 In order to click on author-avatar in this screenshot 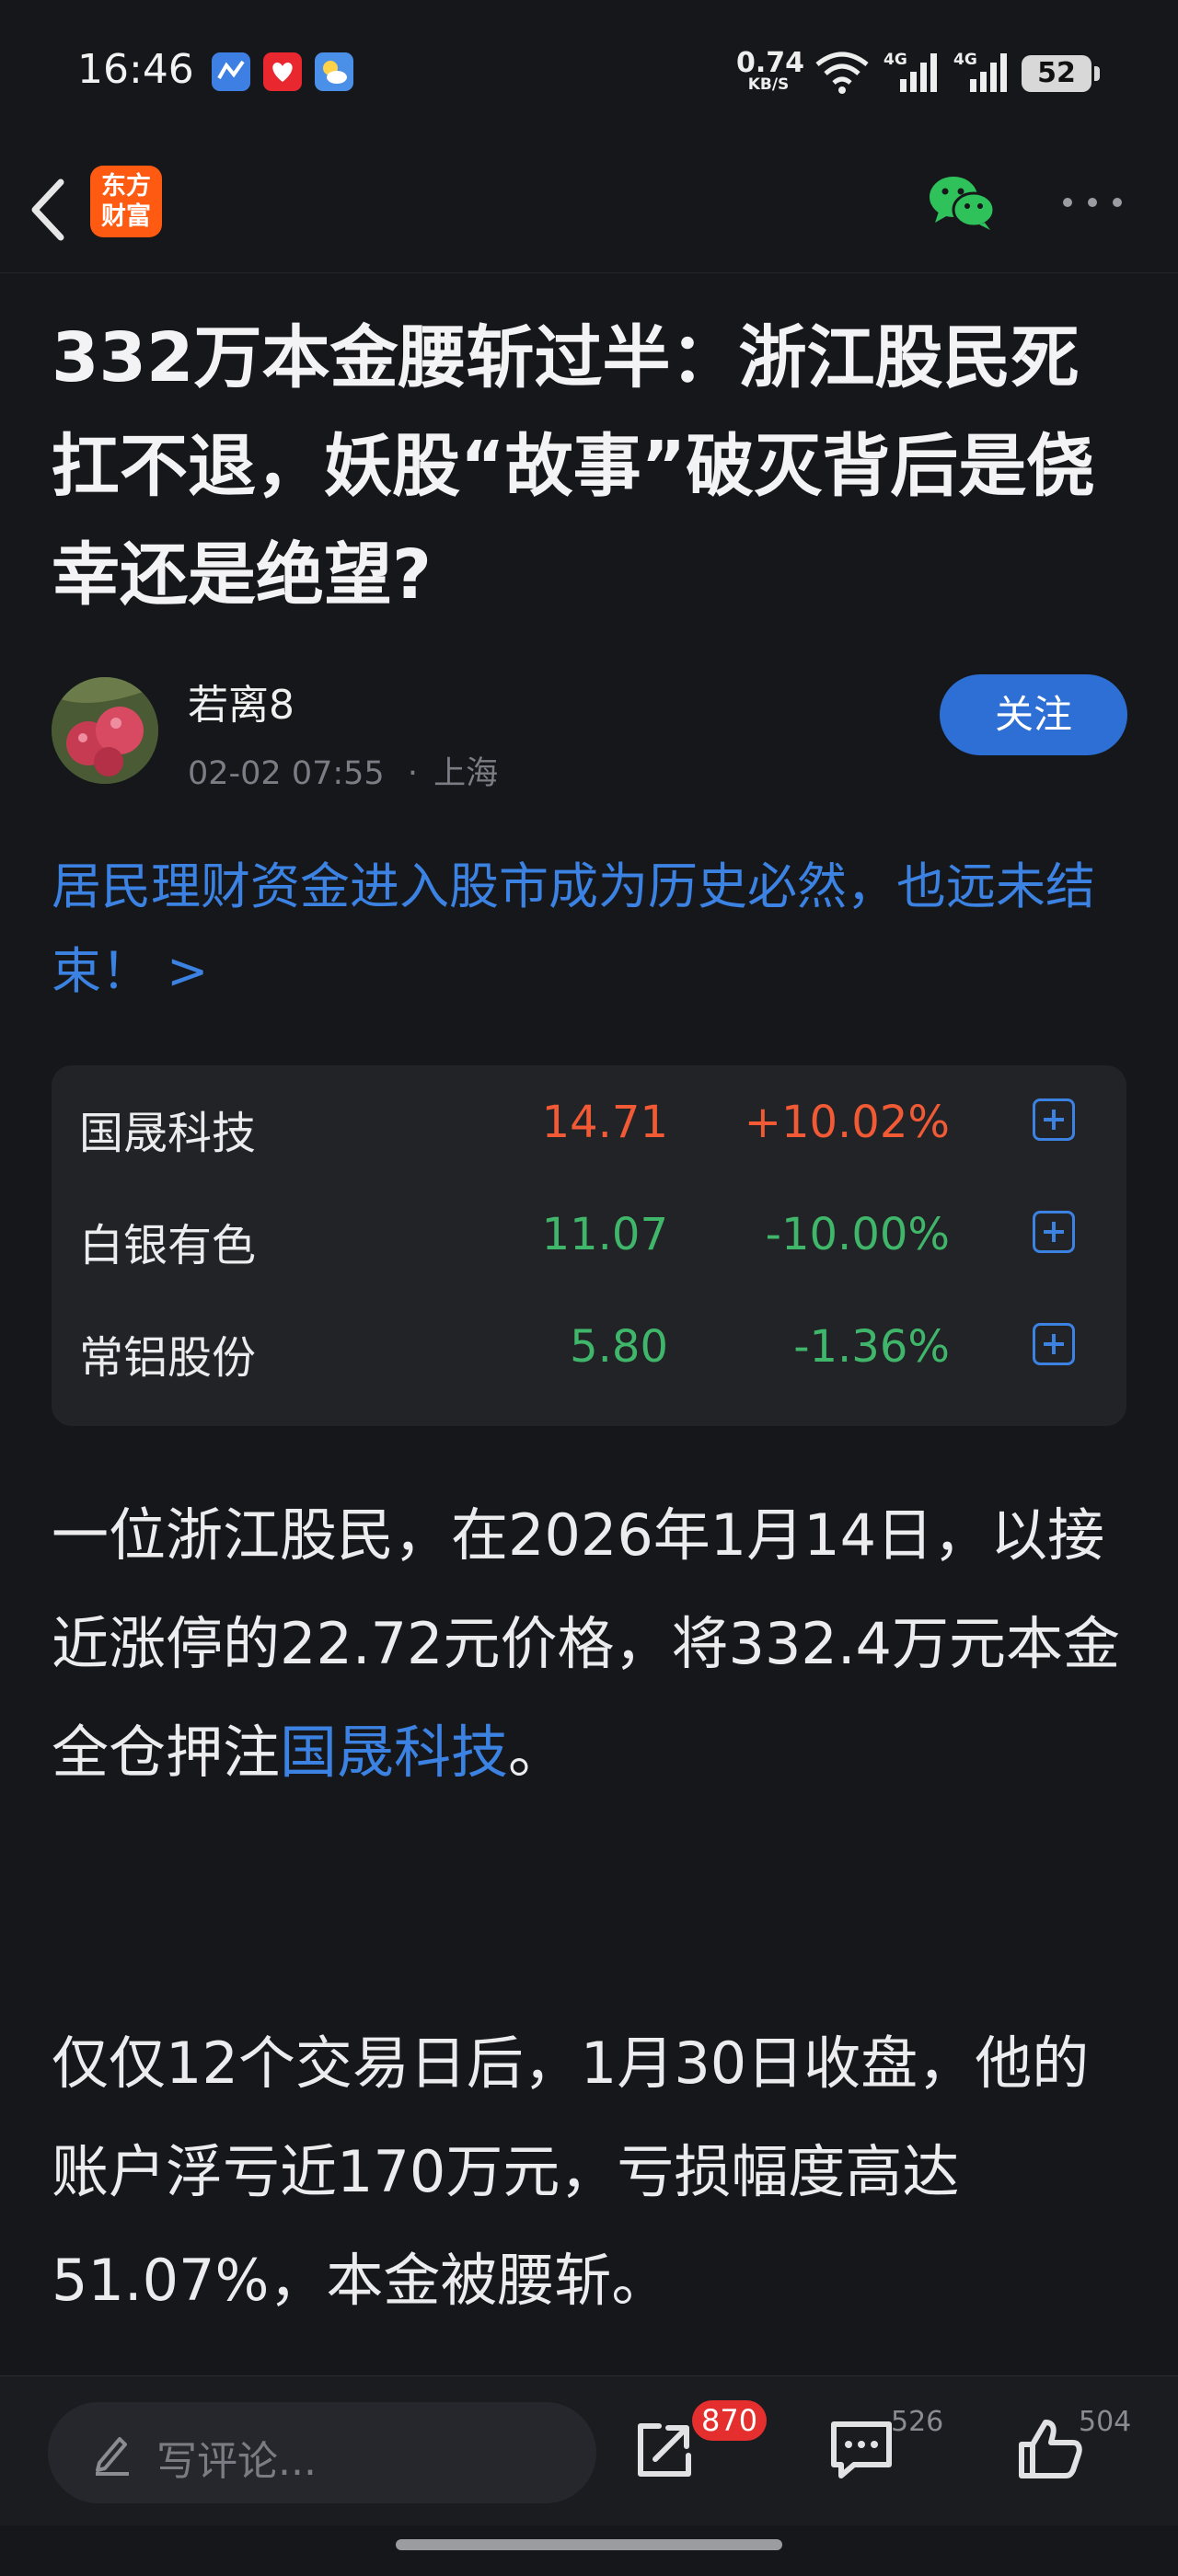, I will do `click(105, 730)`.